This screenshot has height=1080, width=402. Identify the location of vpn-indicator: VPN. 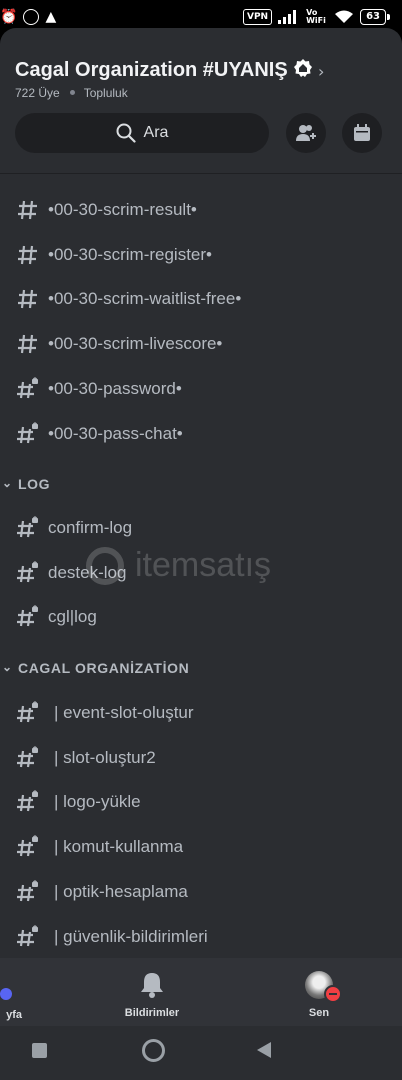
(257, 17).